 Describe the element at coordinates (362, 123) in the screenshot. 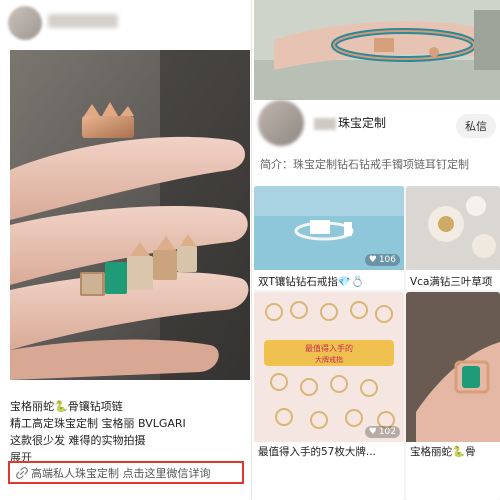

I see `profile-name-suffix: 珠宝定制` at that location.